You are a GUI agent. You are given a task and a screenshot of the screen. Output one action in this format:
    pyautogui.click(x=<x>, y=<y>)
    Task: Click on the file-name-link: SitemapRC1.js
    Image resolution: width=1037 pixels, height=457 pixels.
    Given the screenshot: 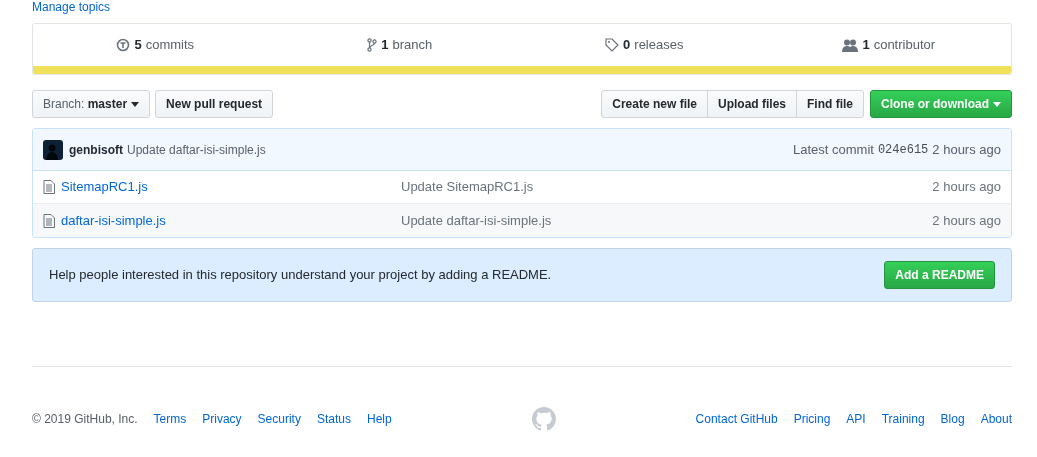 What is the action you would take?
    pyautogui.click(x=231, y=187)
    